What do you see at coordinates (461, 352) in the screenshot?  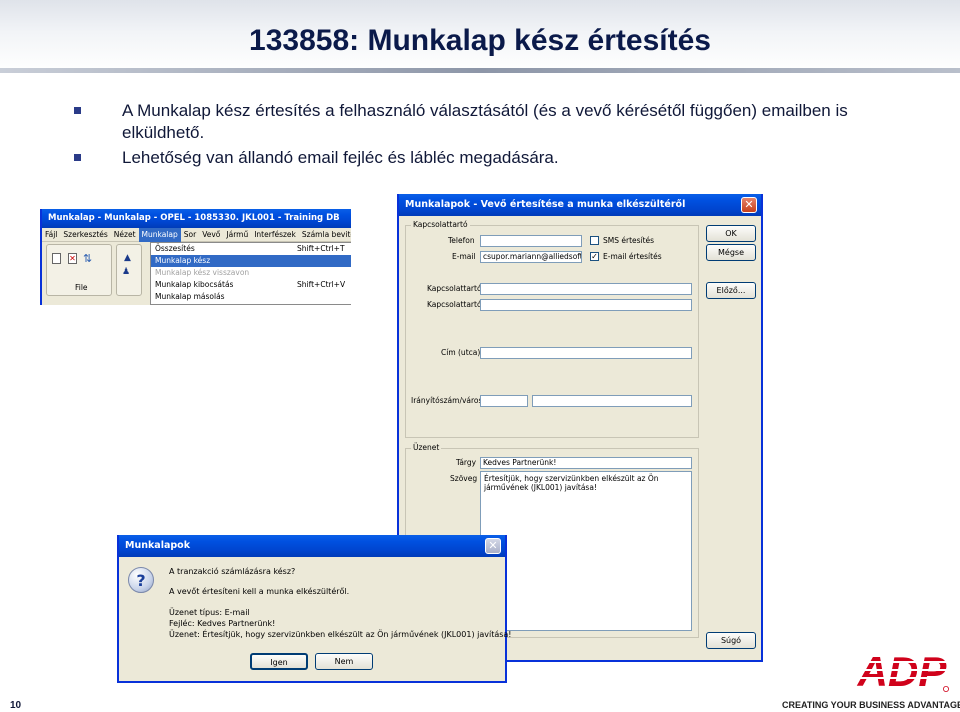 I see `address-label: Cím (utca)` at bounding box center [461, 352].